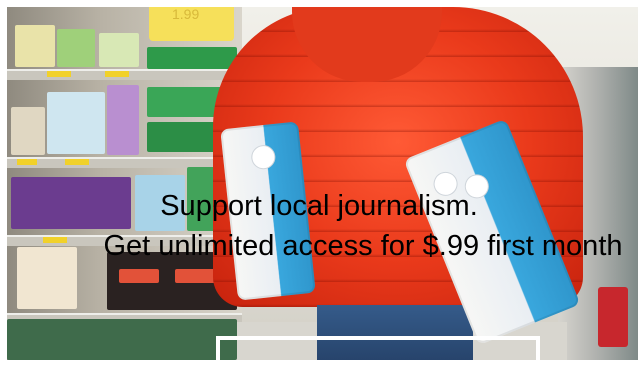 This screenshot has width=638, height=376. Describe the element at coordinates (319, 206) in the screenshot. I see `promo-line-1: Support local journalism.` at that location.